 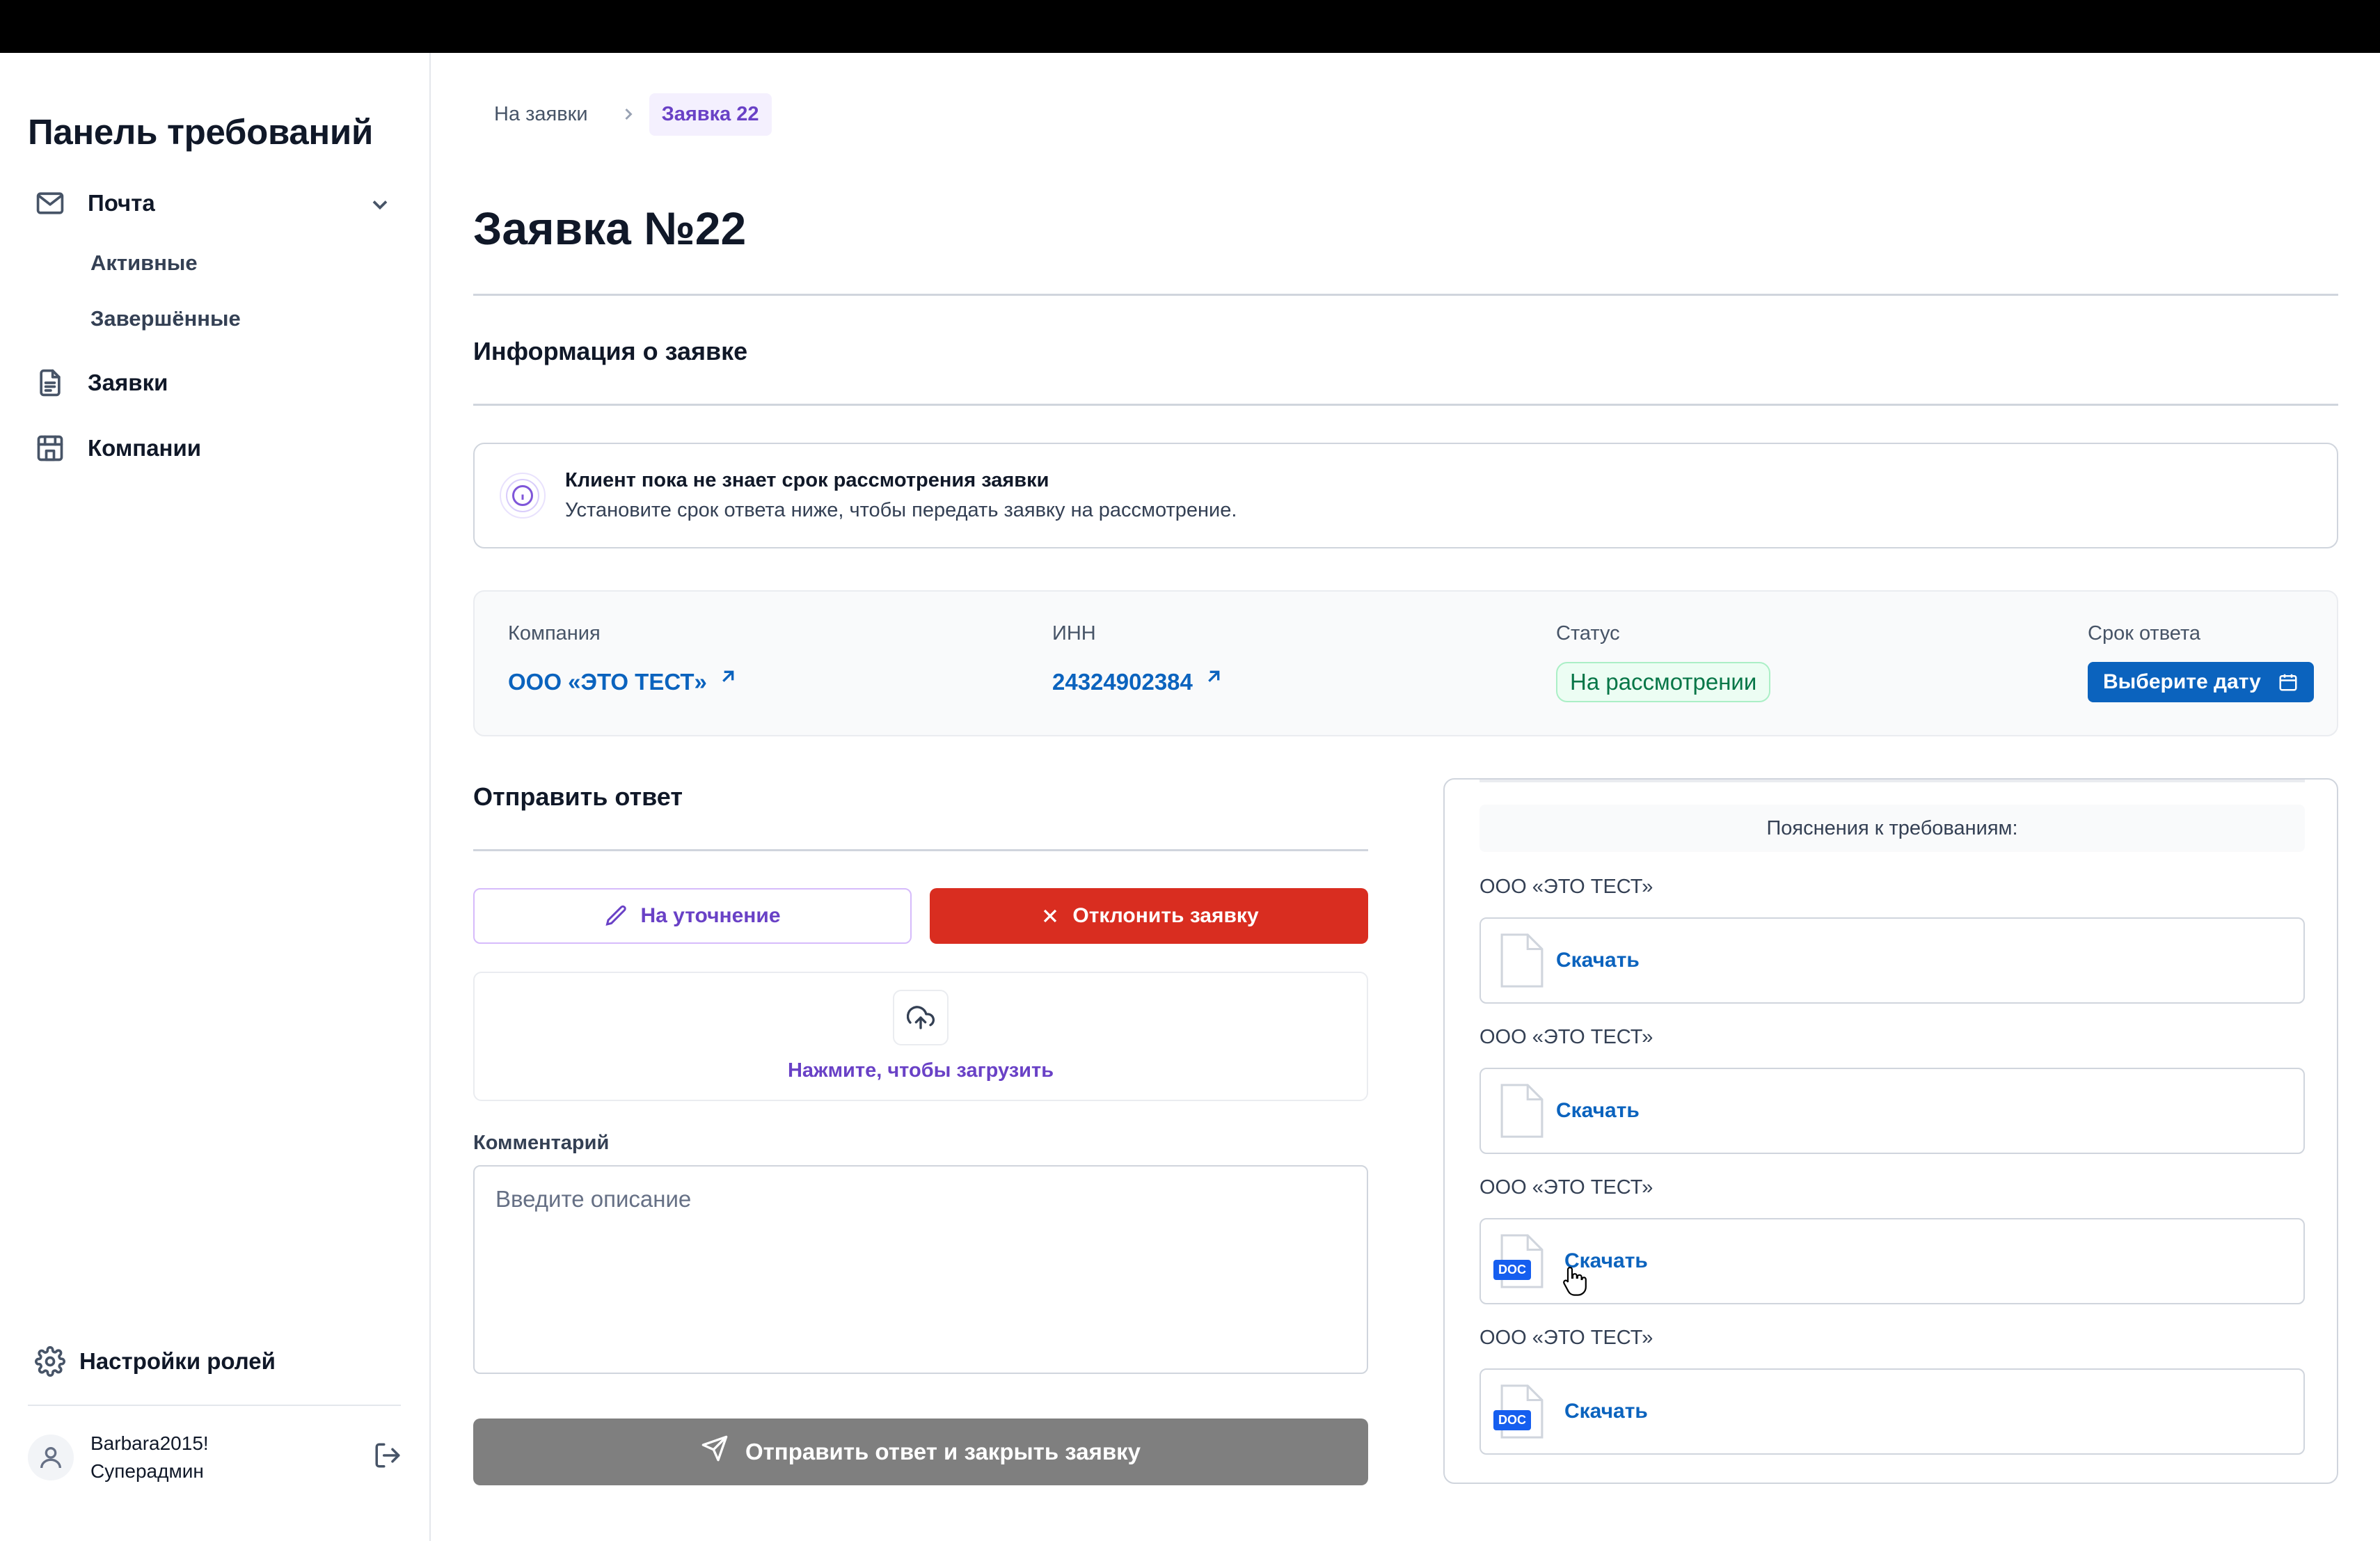 I want to click on file-upload-area: Нажмите, чтобы загрузить, so click(x=920, y=1036).